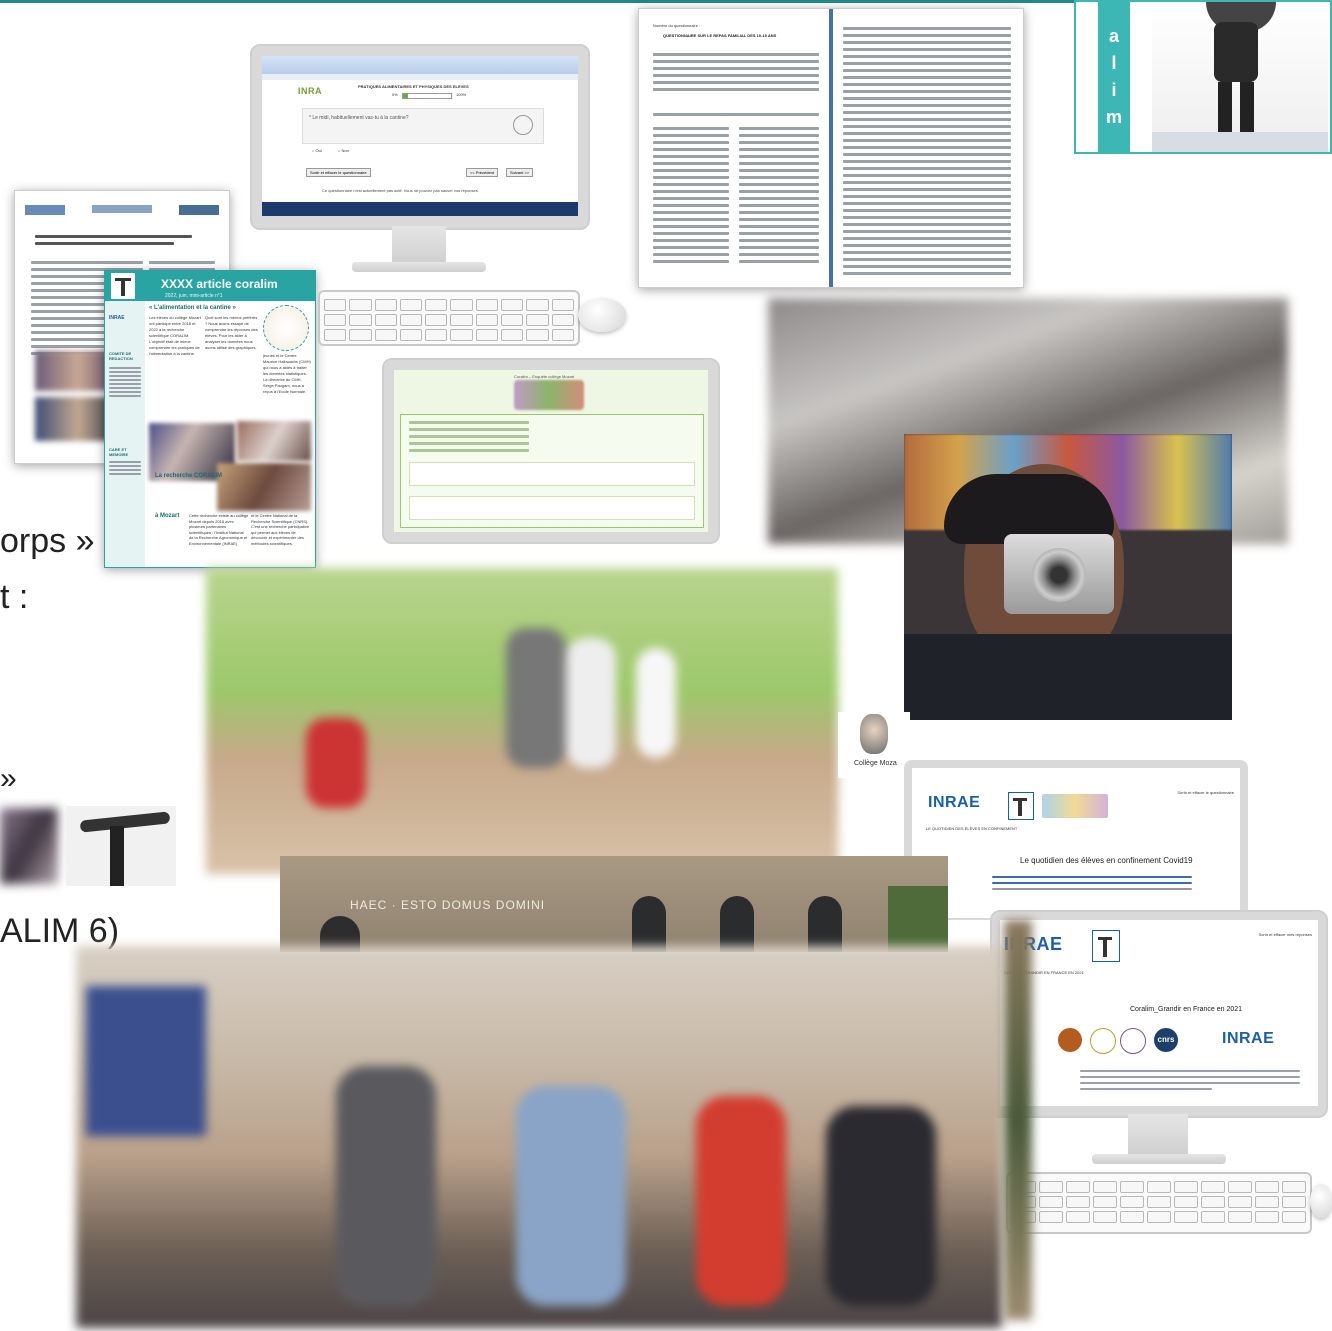  I want to click on monitor-2: Coralim – Enquête collège Mozart, so click(551, 451).